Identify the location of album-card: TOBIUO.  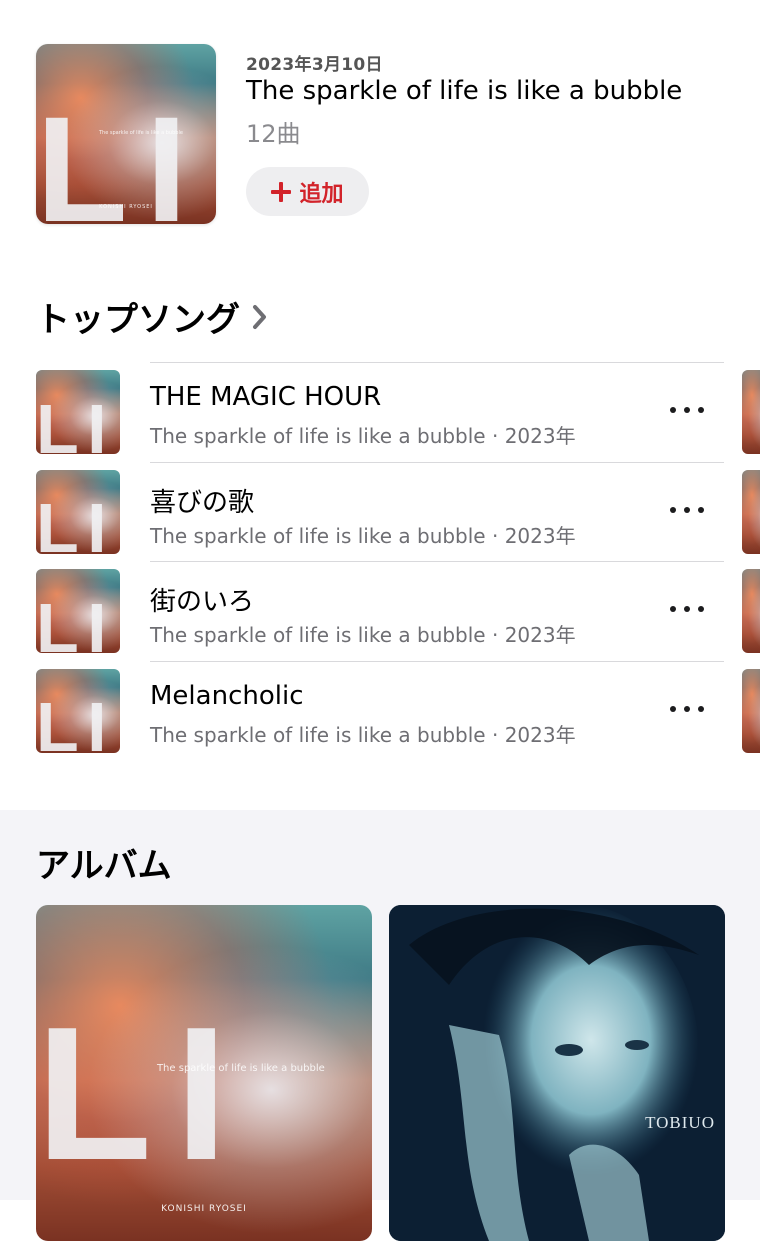
(557, 1073).